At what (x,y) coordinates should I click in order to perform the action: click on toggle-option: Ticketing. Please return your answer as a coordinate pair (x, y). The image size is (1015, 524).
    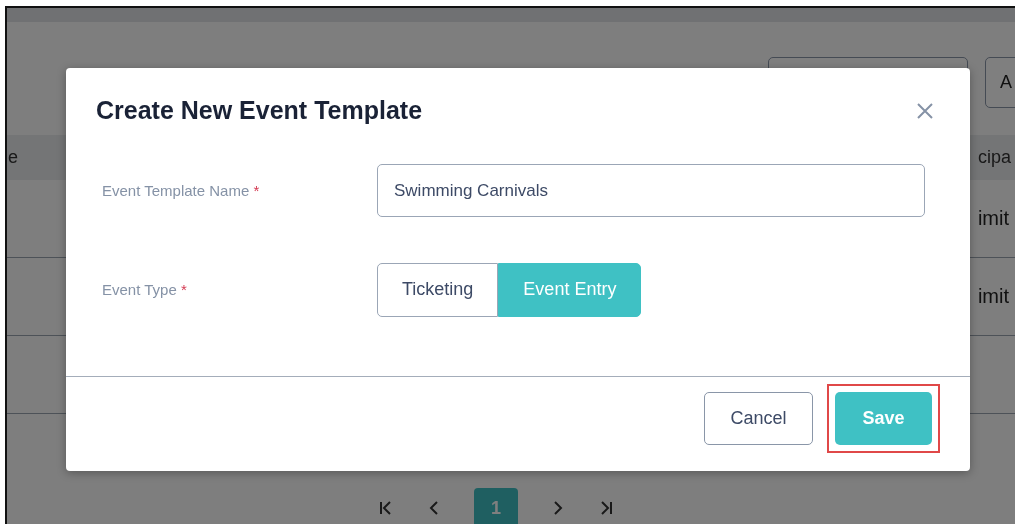
    Looking at the image, I should click on (438, 289).